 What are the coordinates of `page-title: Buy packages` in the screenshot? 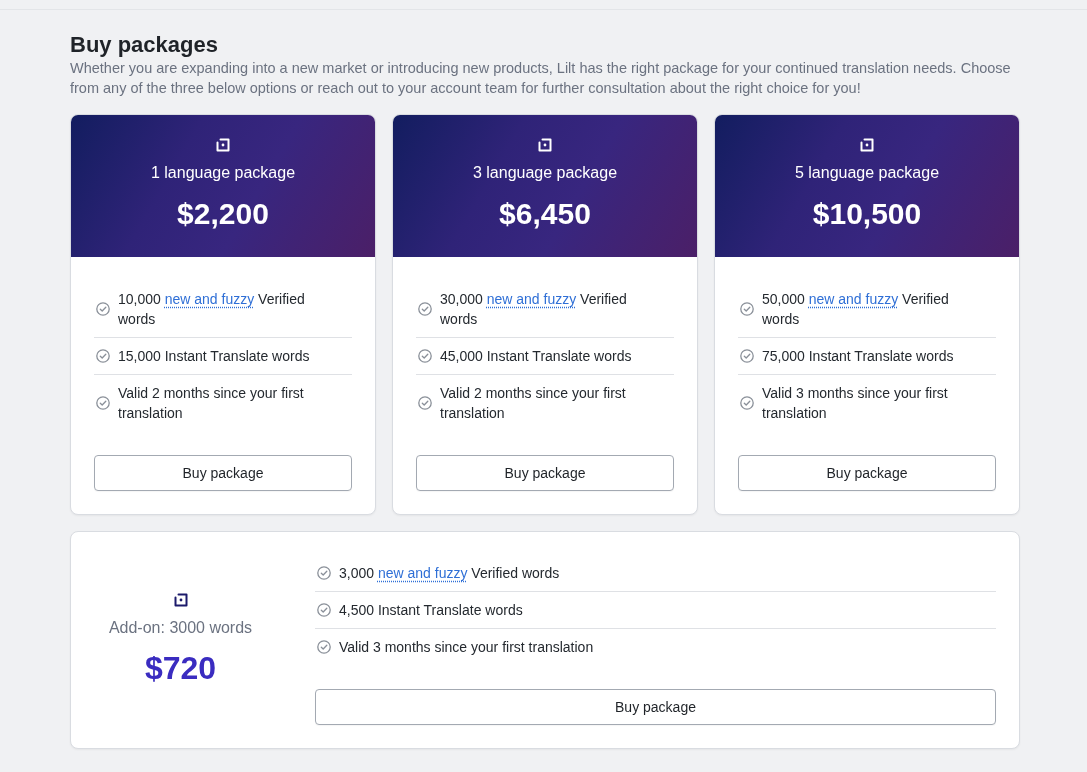 It's located at (144, 45).